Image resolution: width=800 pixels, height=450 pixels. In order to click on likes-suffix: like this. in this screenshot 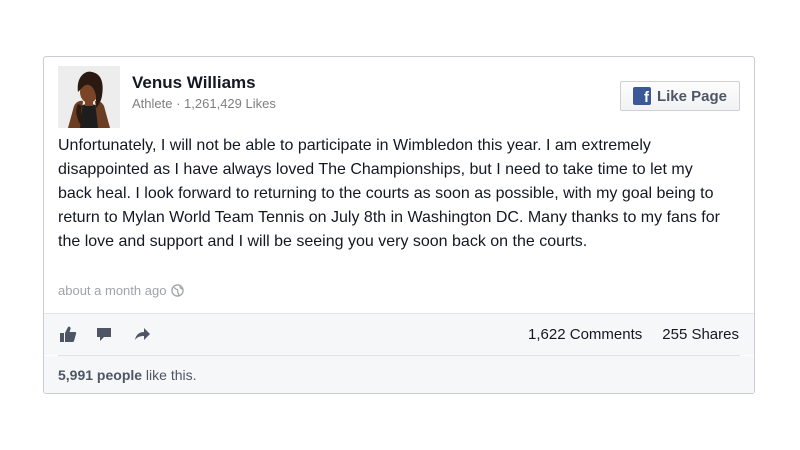, I will do `click(169, 375)`.